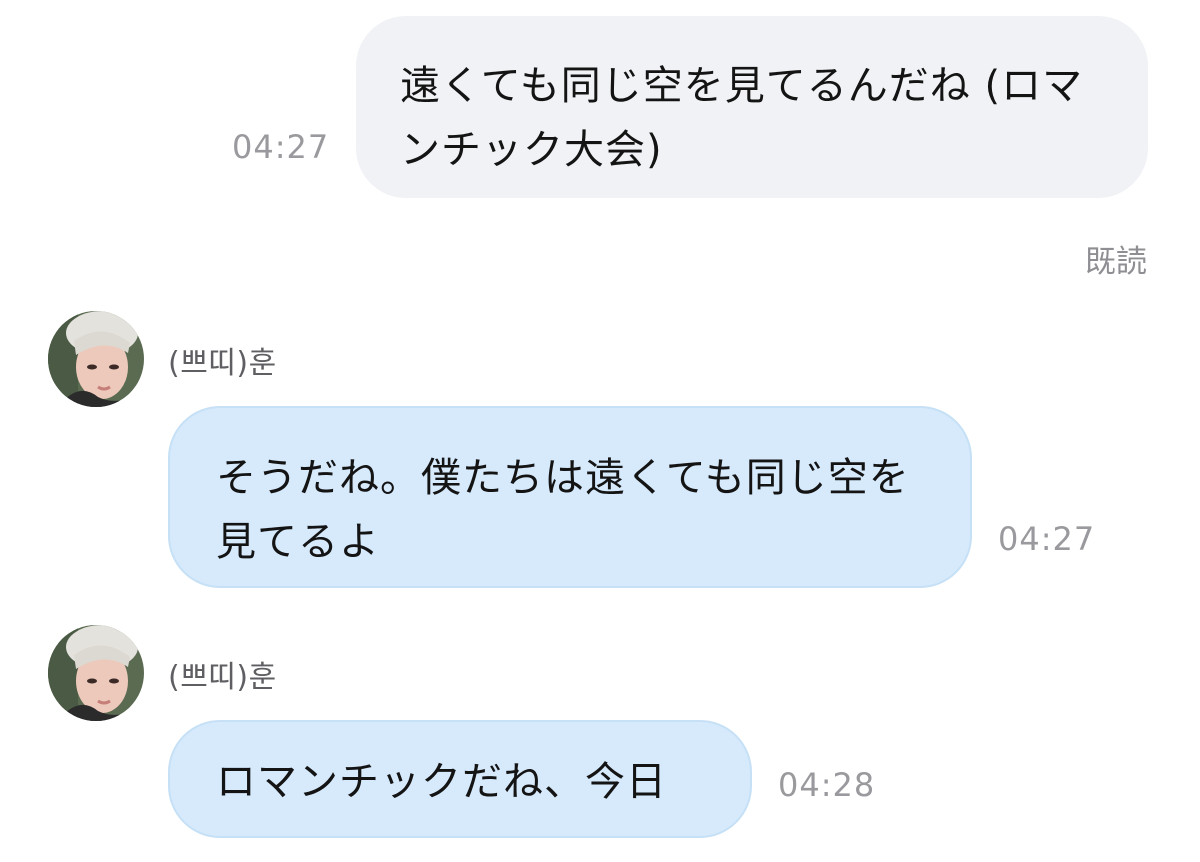  I want to click on incoming-message-bubble: そうだね。僕たちは遠くても同じ空を見てるよ, so click(570, 497).